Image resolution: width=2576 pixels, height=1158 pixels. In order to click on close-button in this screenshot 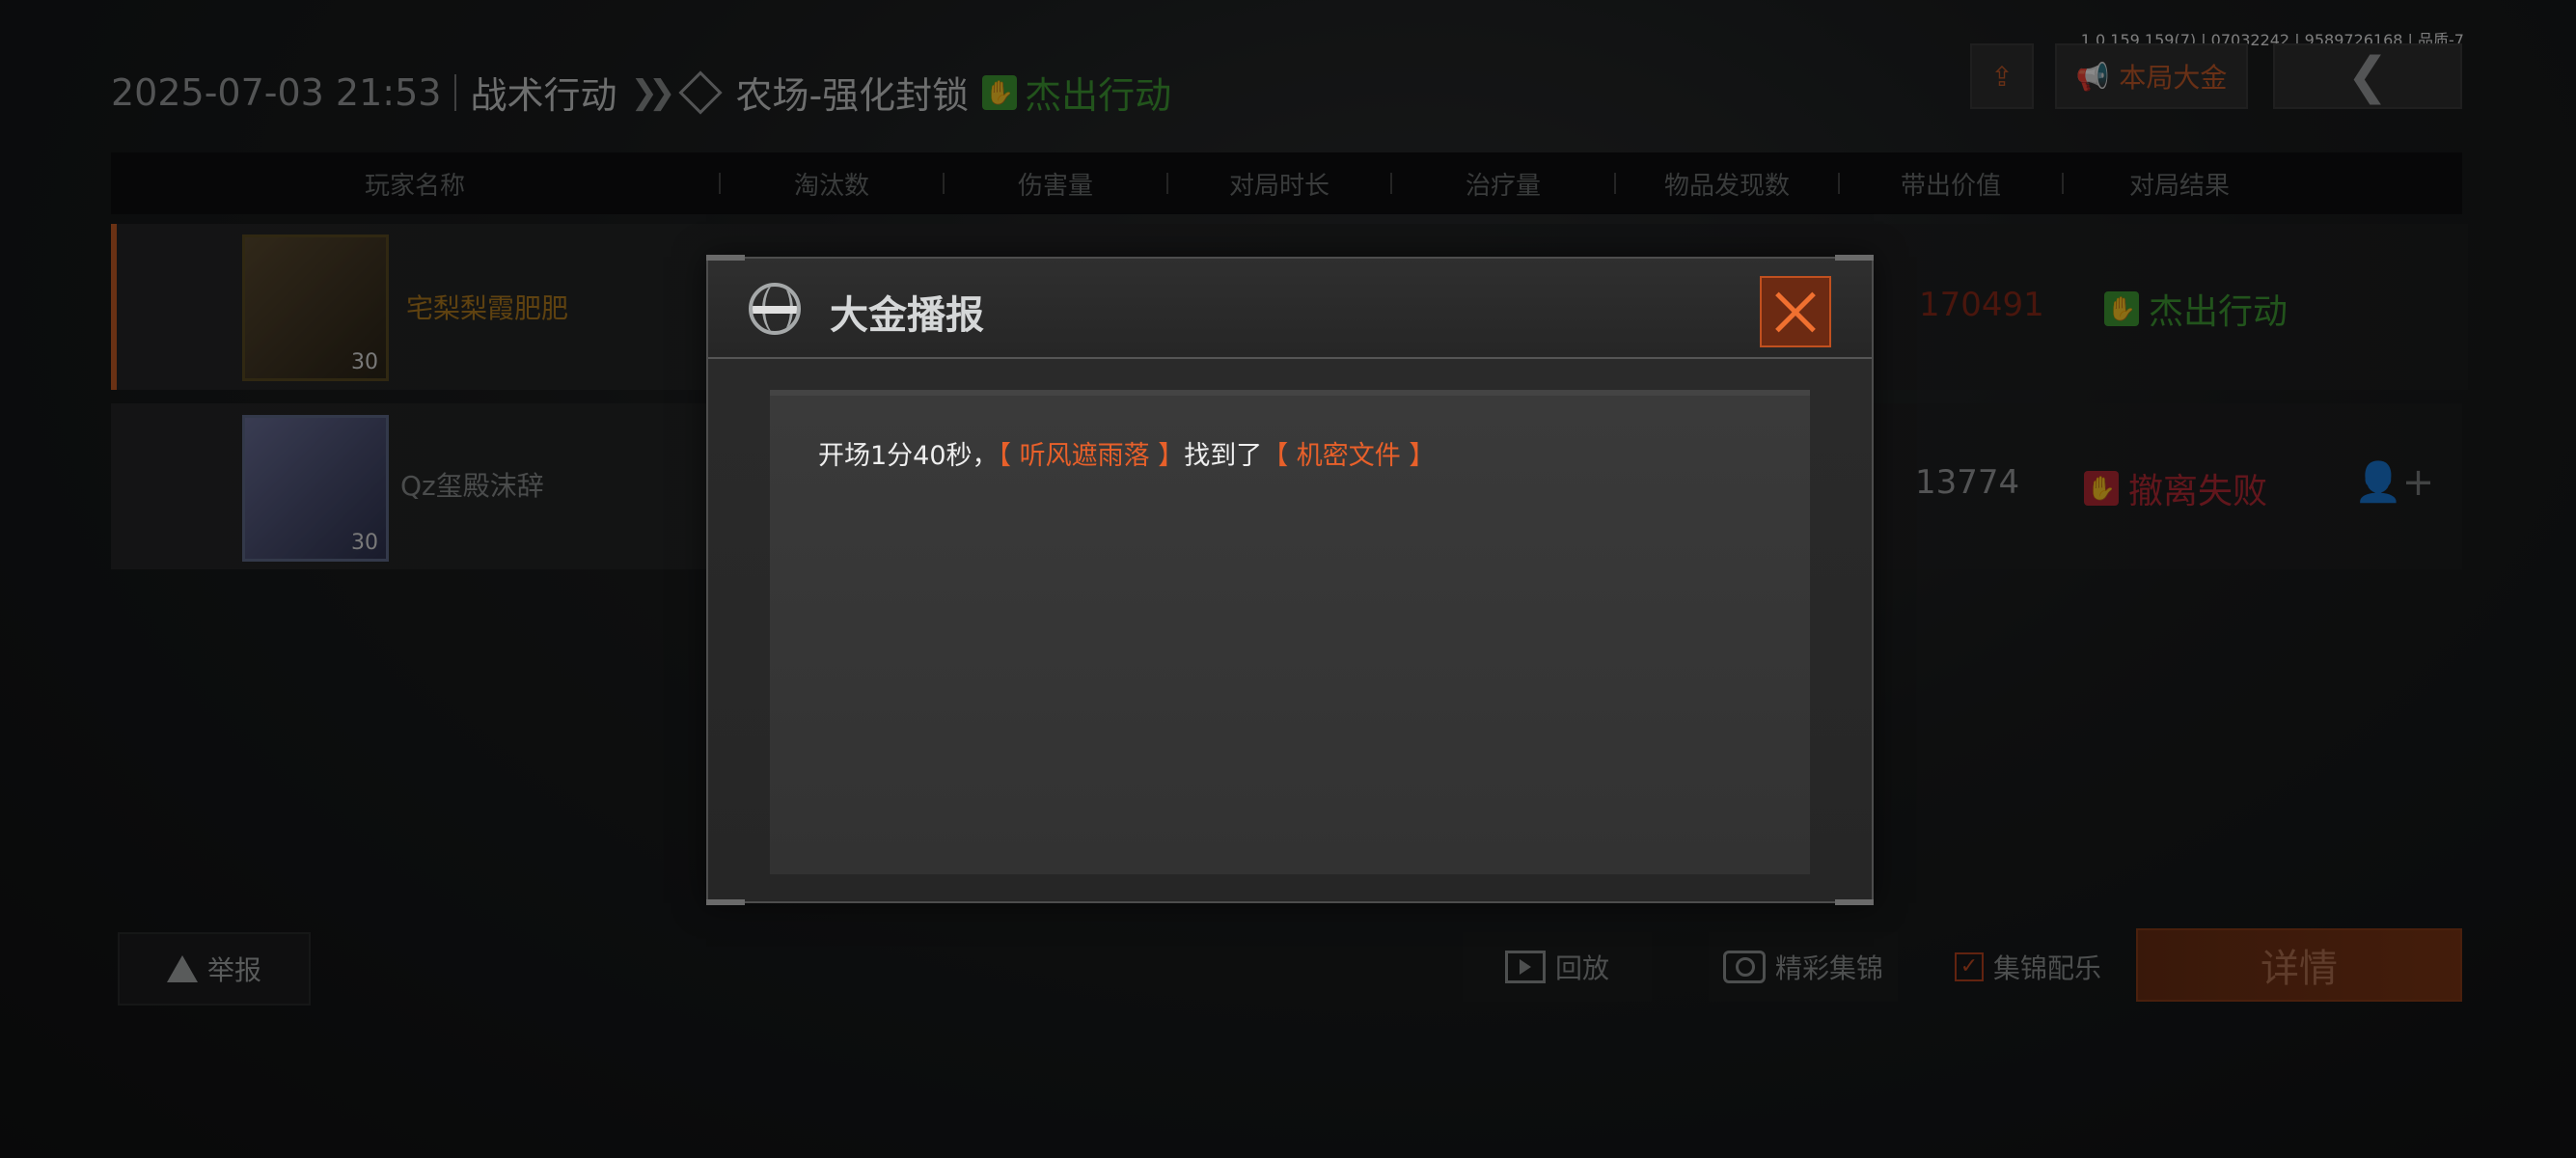, I will do `click(1795, 311)`.